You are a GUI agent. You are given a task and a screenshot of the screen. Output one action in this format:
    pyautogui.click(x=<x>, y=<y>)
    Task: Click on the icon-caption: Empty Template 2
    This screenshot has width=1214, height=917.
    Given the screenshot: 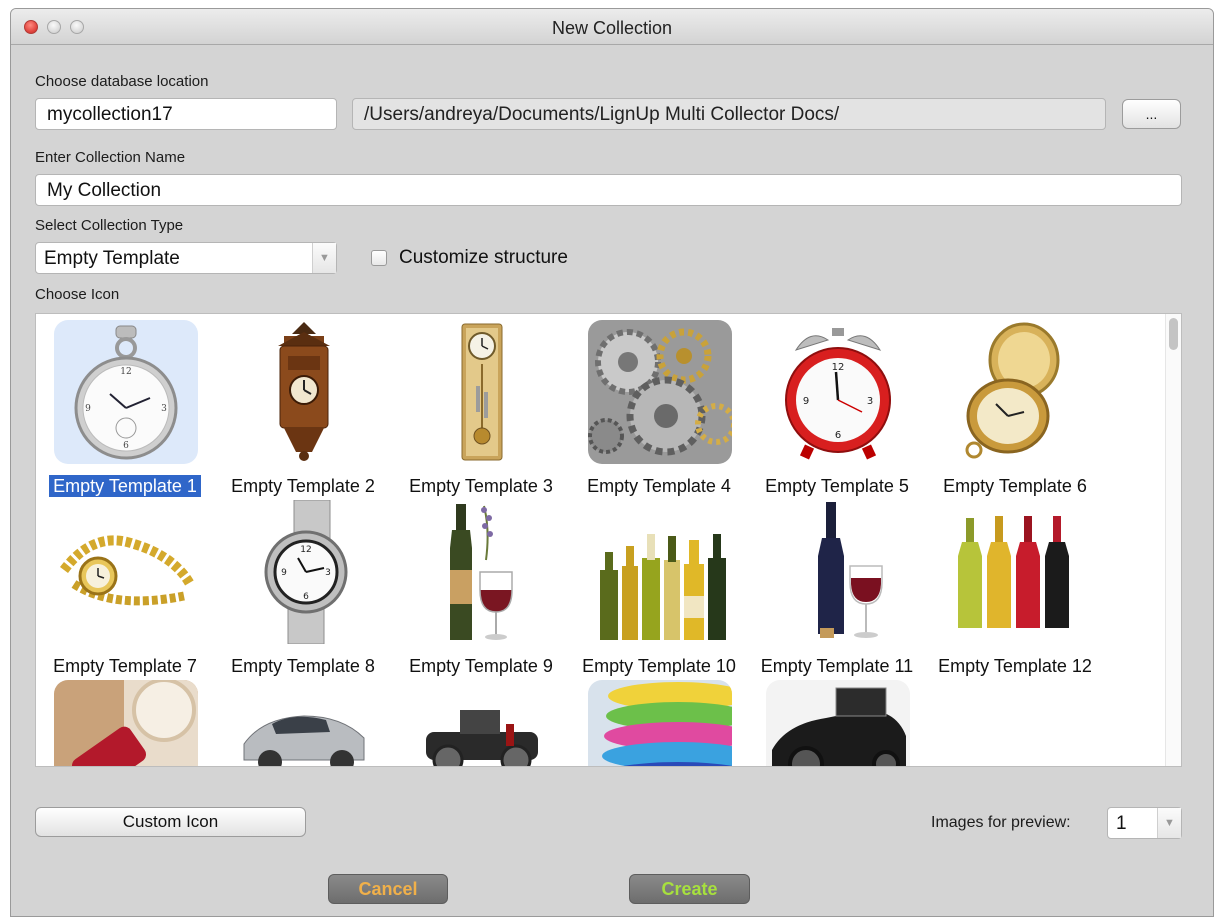 What is the action you would take?
    pyautogui.click(x=303, y=486)
    